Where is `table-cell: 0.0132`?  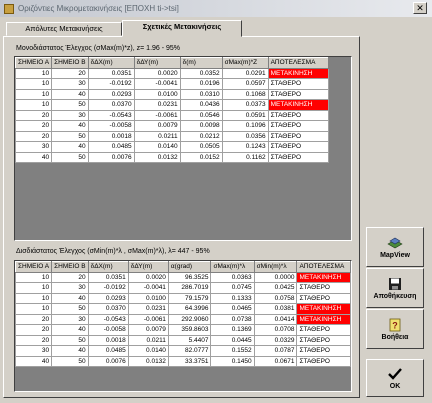 table-cell: 0.0132 is located at coordinates (157, 157).